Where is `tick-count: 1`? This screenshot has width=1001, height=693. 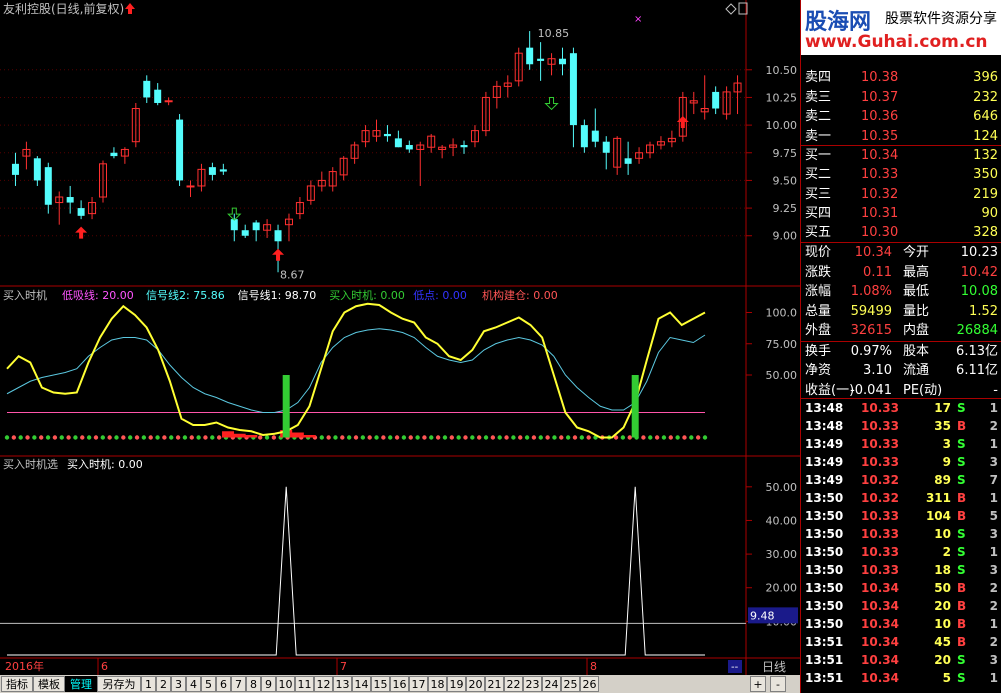 tick-count: 1 is located at coordinates (993, 678).